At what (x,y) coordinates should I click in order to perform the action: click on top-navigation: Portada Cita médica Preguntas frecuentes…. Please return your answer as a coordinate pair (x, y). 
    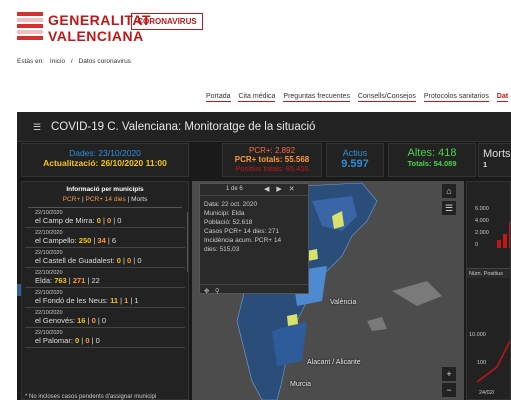
    Looking at the image, I should click on (358, 97).